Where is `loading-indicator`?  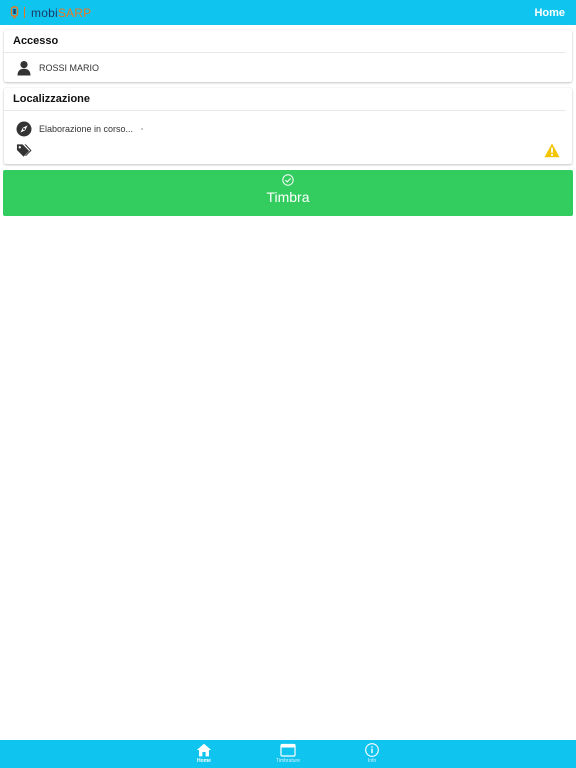 loading-indicator is located at coordinates (142, 129).